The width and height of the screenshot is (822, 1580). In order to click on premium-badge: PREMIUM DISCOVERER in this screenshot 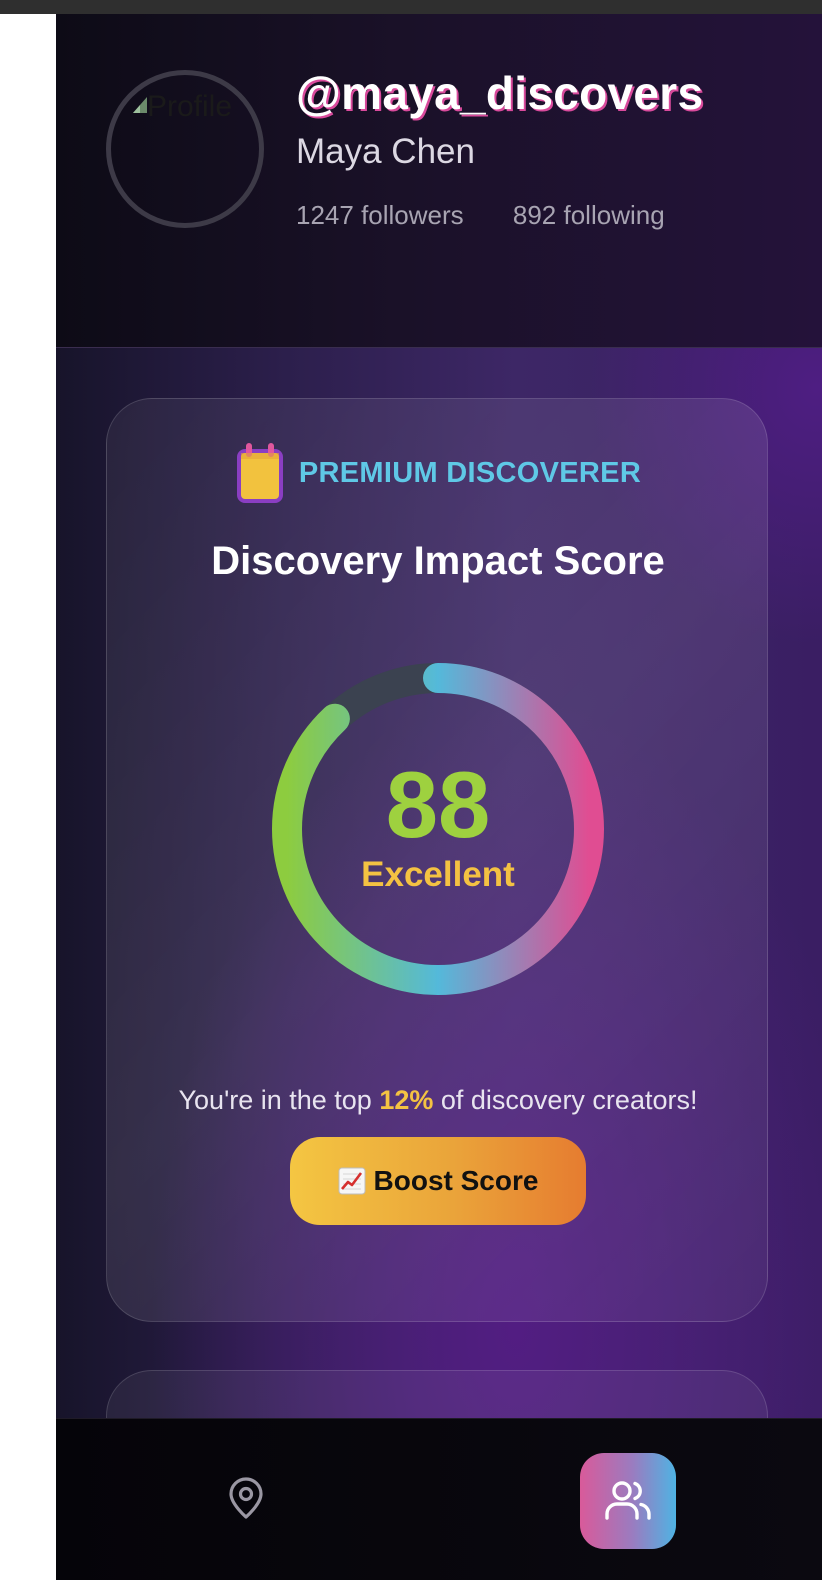, I will do `click(438, 475)`.